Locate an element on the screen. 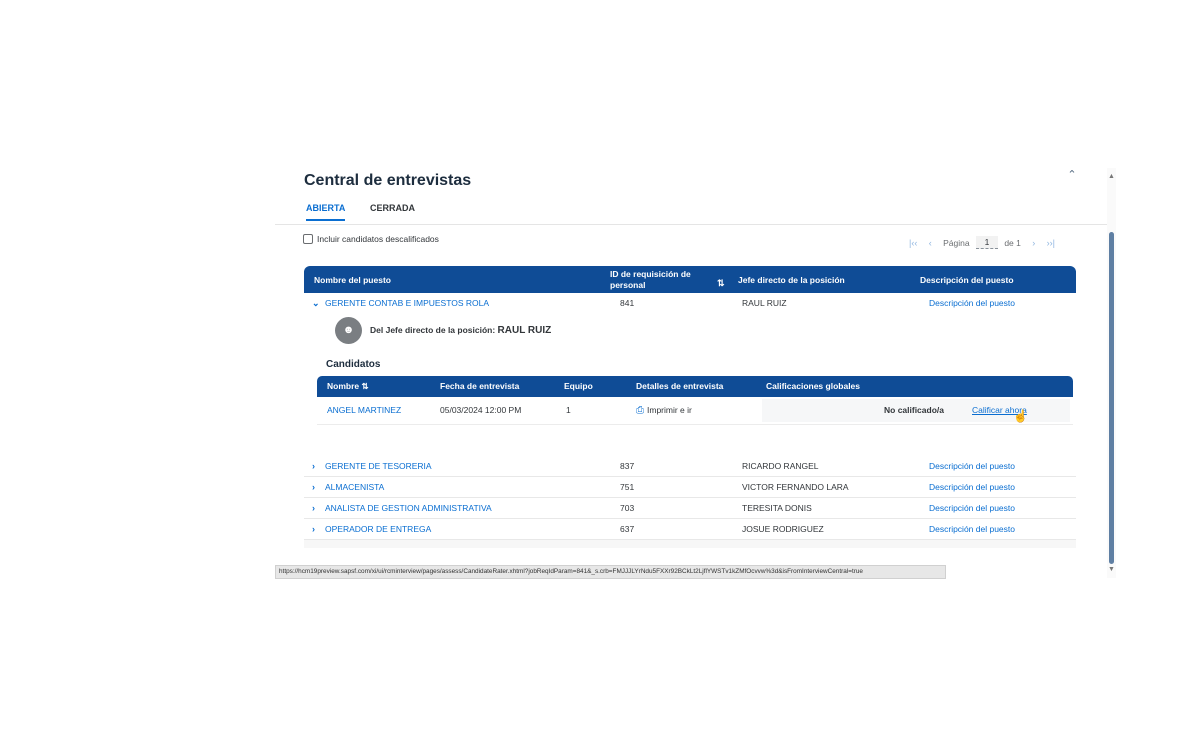 The width and height of the screenshot is (1200, 750). candidate-name-link: ANGEL MARTINEZ is located at coordinates (364, 410).